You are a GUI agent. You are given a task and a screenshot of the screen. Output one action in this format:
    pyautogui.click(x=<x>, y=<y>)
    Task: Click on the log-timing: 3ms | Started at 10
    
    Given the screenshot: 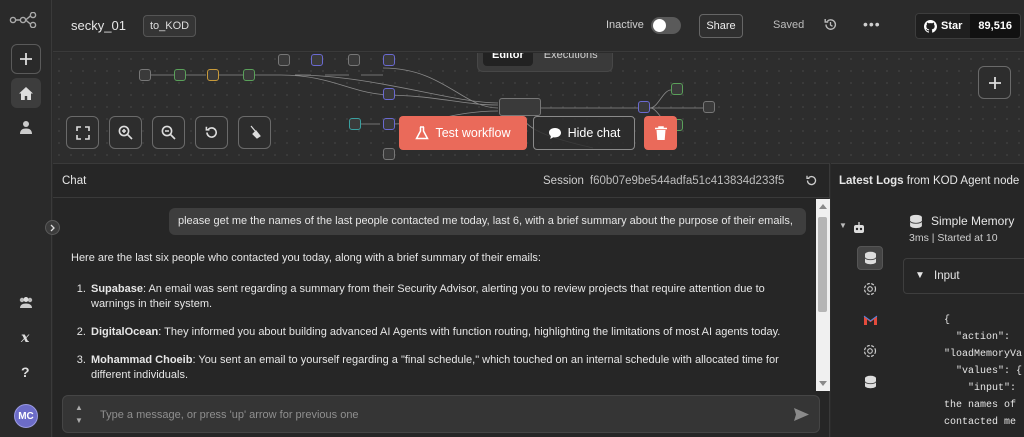 What is the action you would take?
    pyautogui.click(x=953, y=238)
    